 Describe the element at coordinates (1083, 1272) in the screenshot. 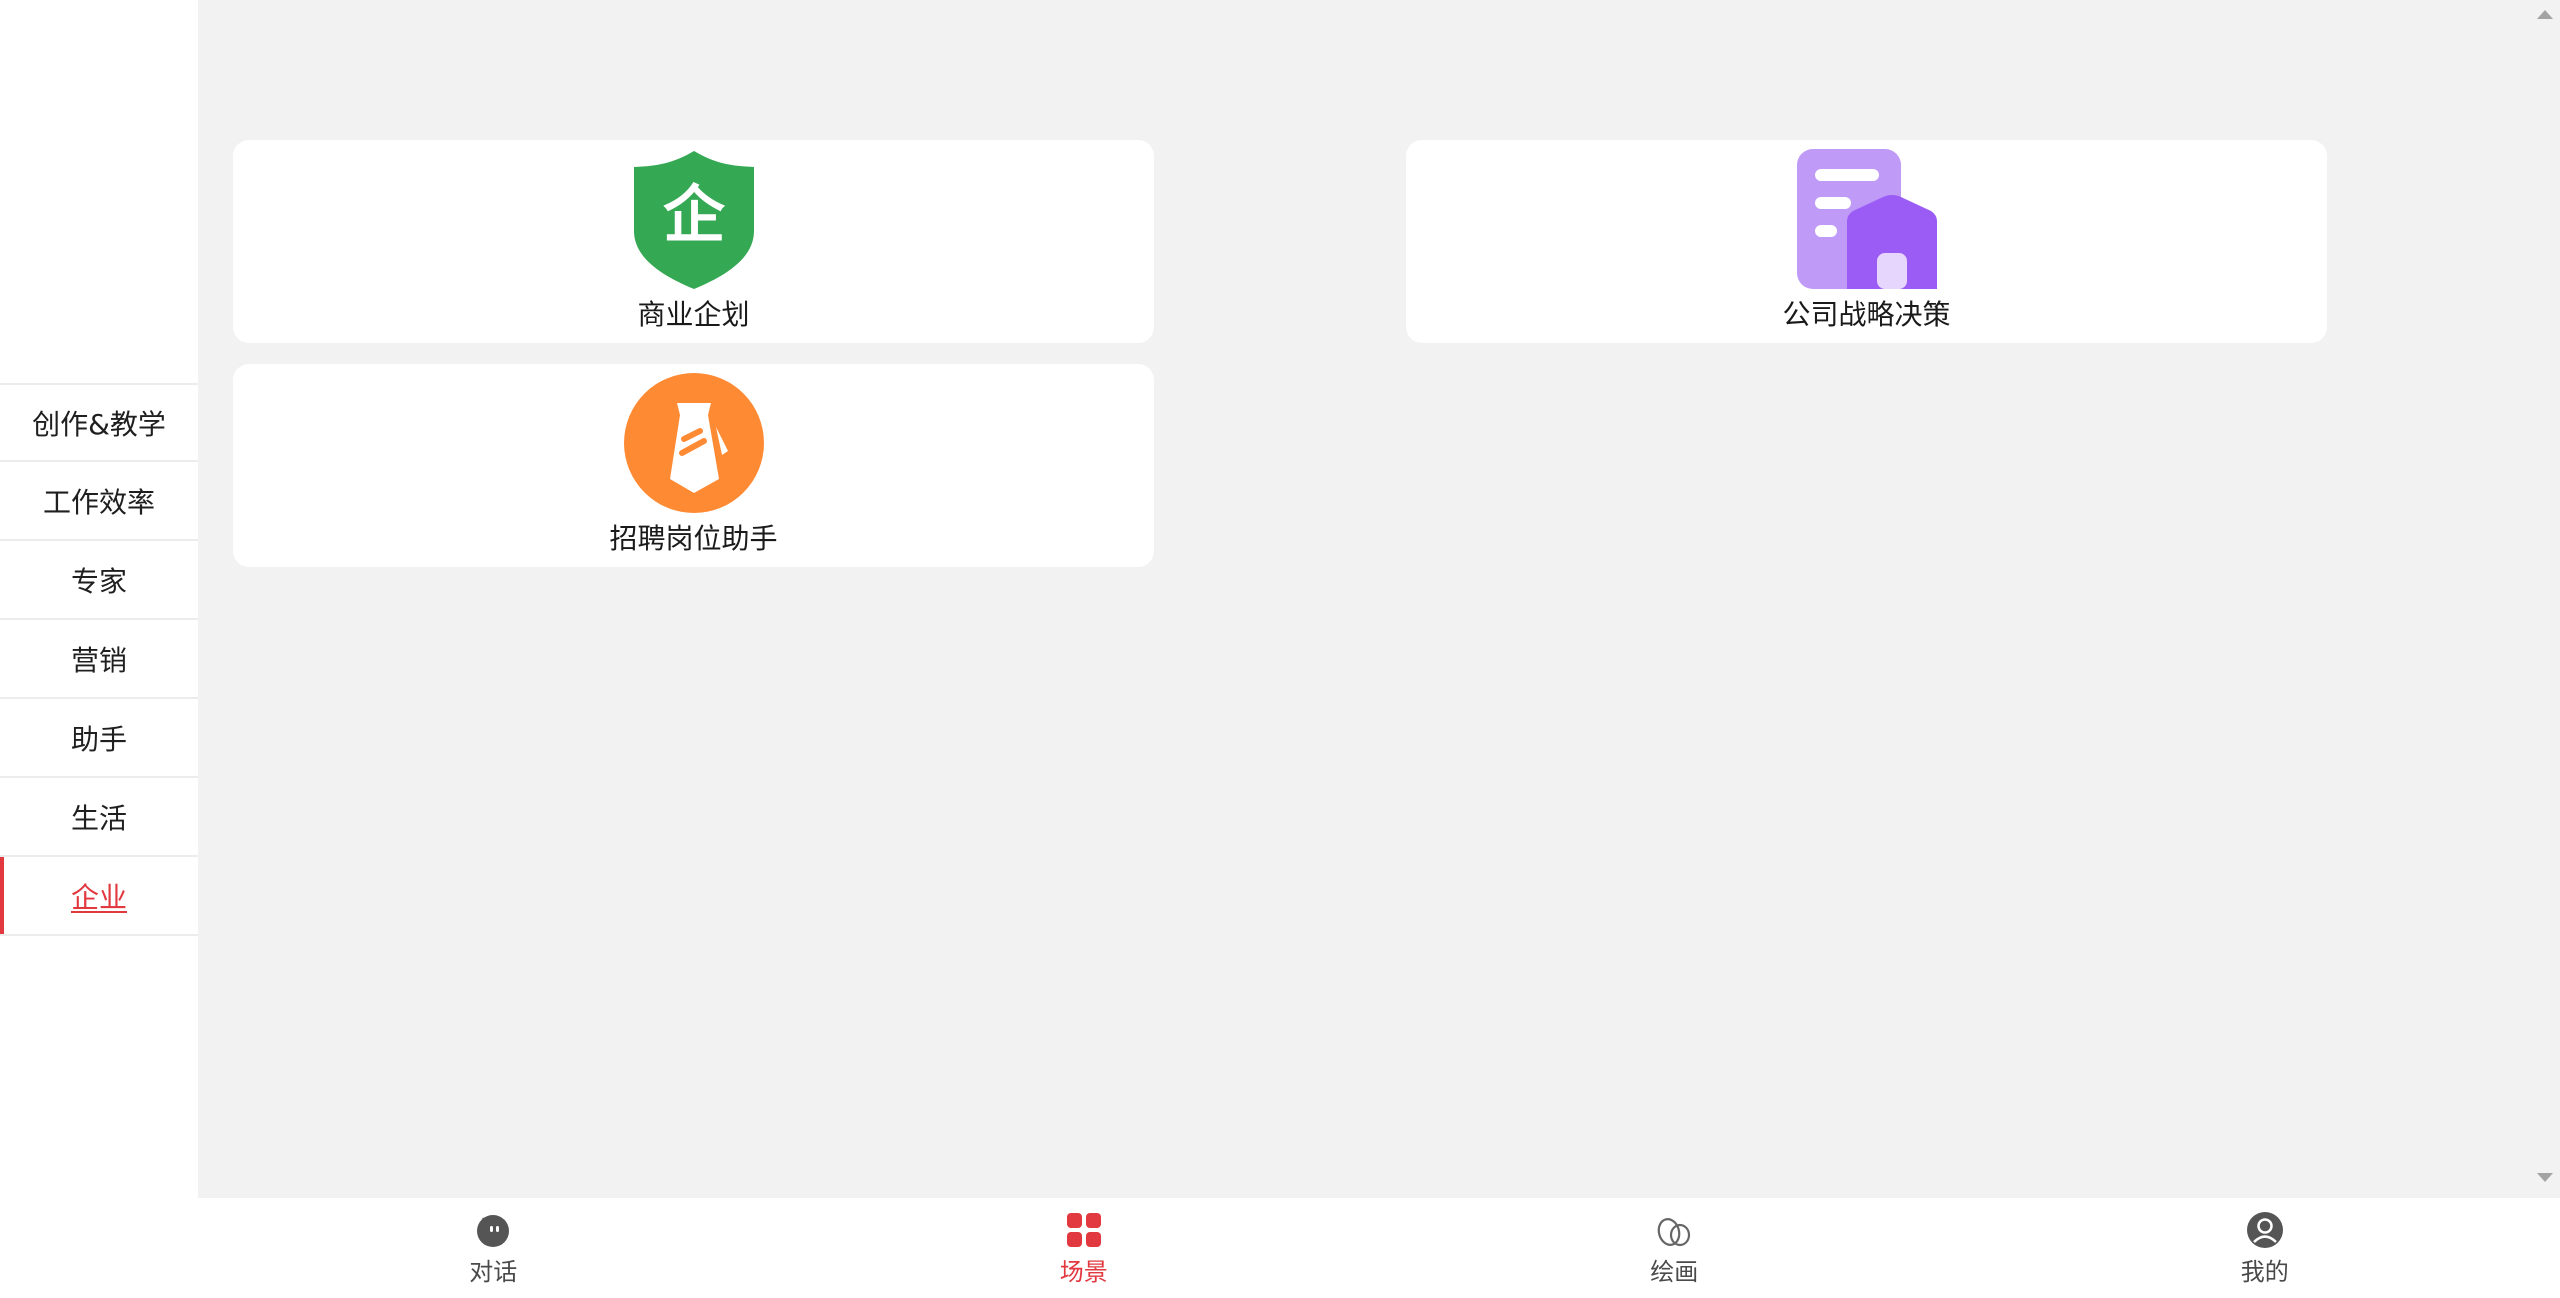

I see `tab-label: 场景` at that location.